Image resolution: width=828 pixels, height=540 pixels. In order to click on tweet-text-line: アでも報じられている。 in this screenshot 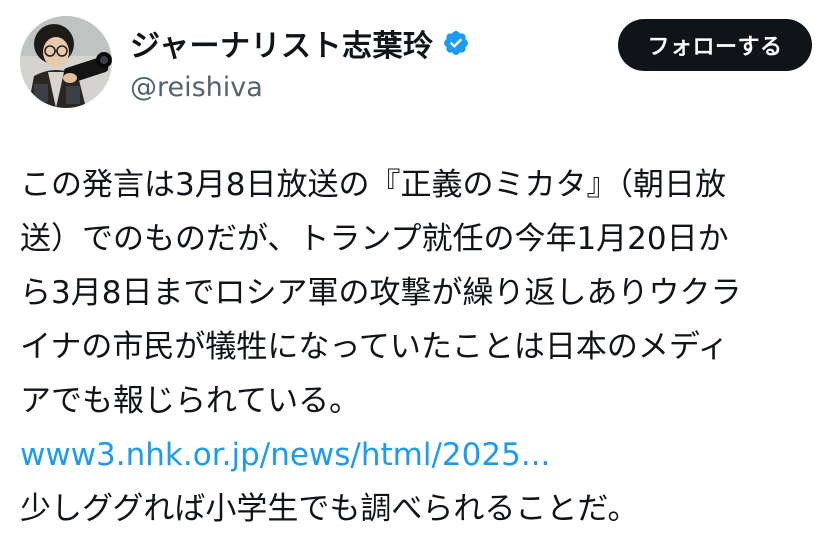, I will do `click(190, 401)`.